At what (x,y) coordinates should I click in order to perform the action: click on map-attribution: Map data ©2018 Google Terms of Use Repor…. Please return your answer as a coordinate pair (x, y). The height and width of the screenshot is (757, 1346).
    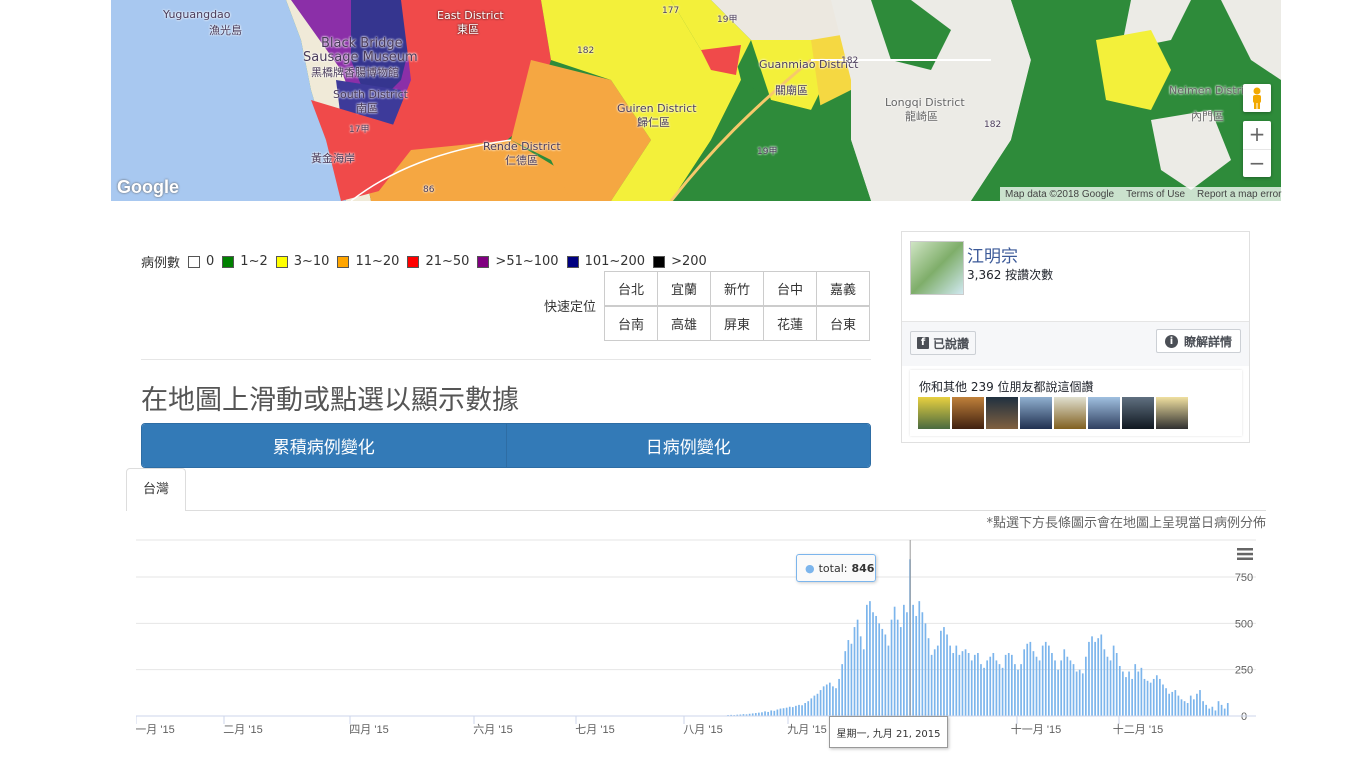
    Looking at the image, I should click on (1143, 194).